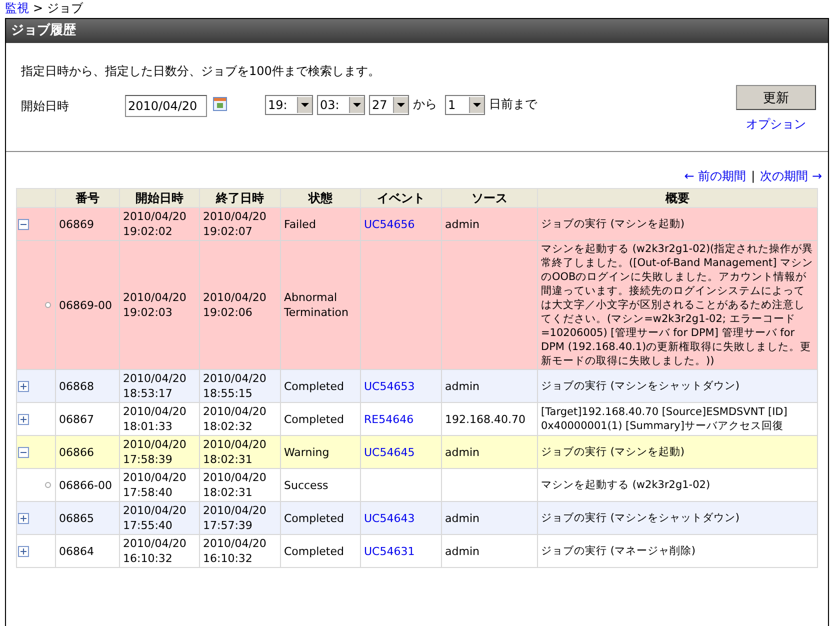 The width and height of the screenshot is (832, 626). Describe the element at coordinates (240, 198) in the screenshot. I see `column-header: 終了日時` at that location.